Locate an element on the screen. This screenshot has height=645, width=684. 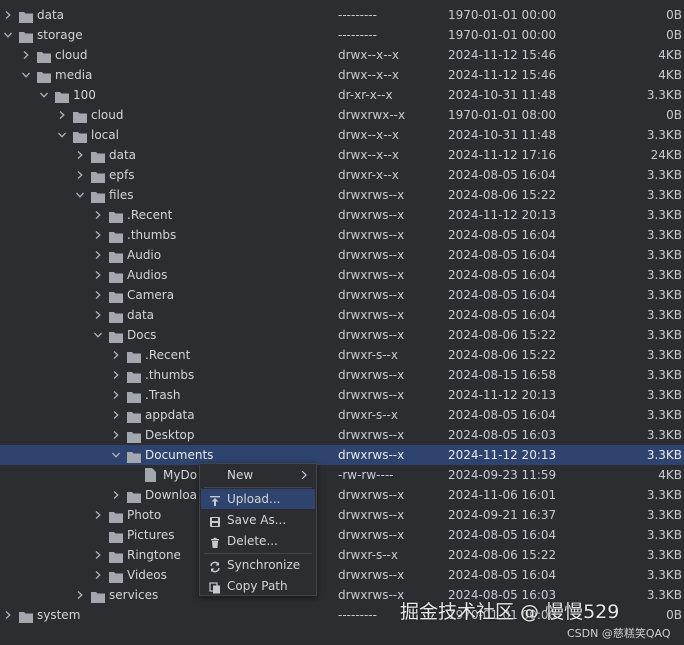
tree-row: Documents drwxrws--x 2024-11-12 20:13 3.3KB is located at coordinates (342, 455).